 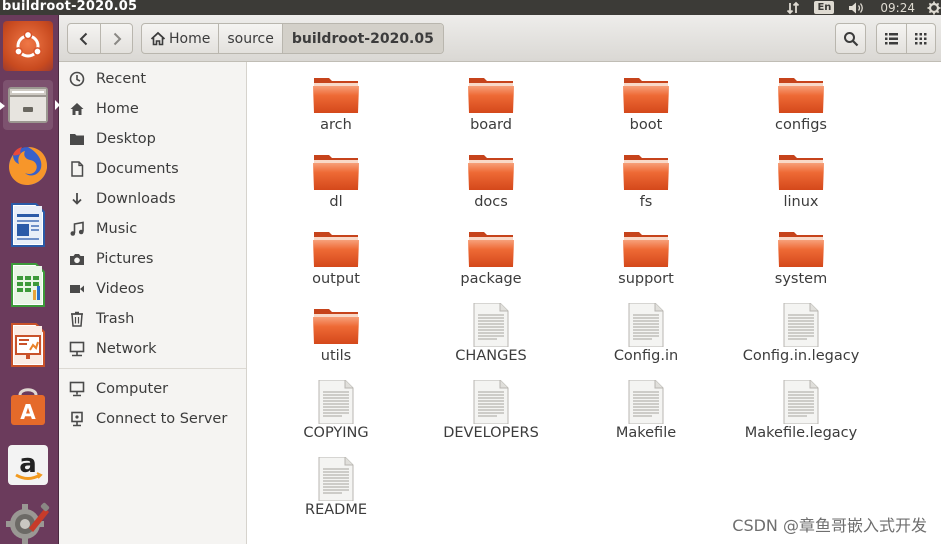 I want to click on folder-item: system, so click(x=801, y=253).